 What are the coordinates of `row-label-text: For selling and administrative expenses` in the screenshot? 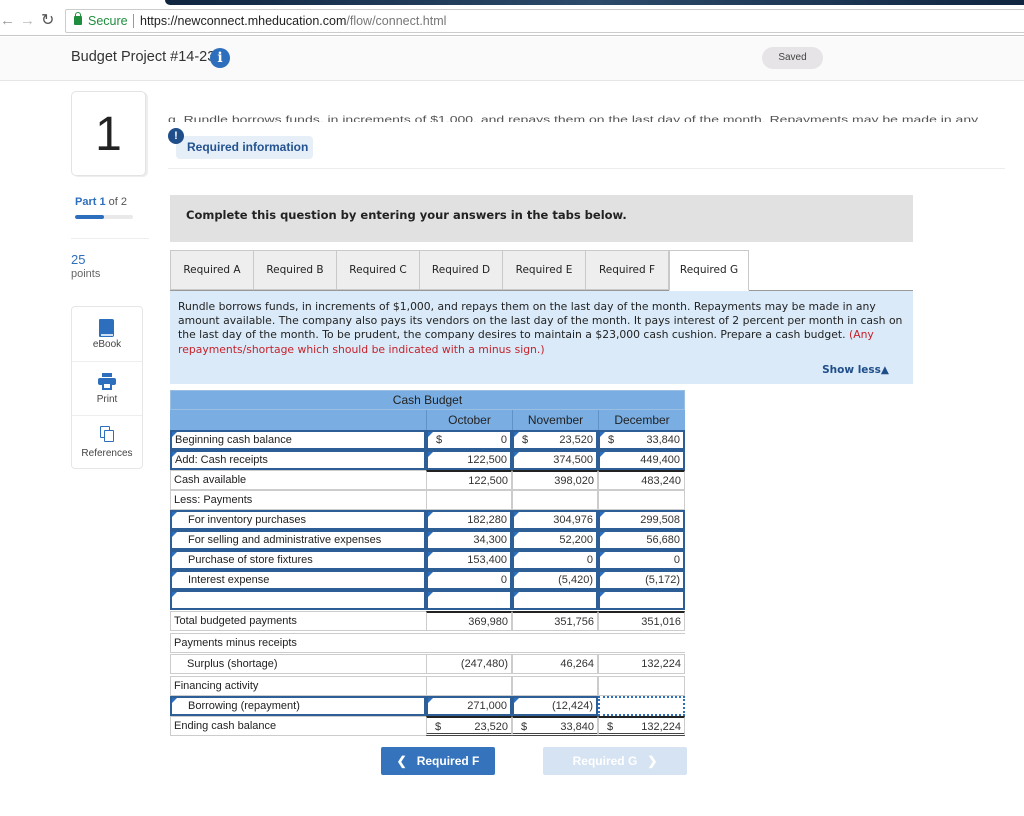 It's located at (285, 540).